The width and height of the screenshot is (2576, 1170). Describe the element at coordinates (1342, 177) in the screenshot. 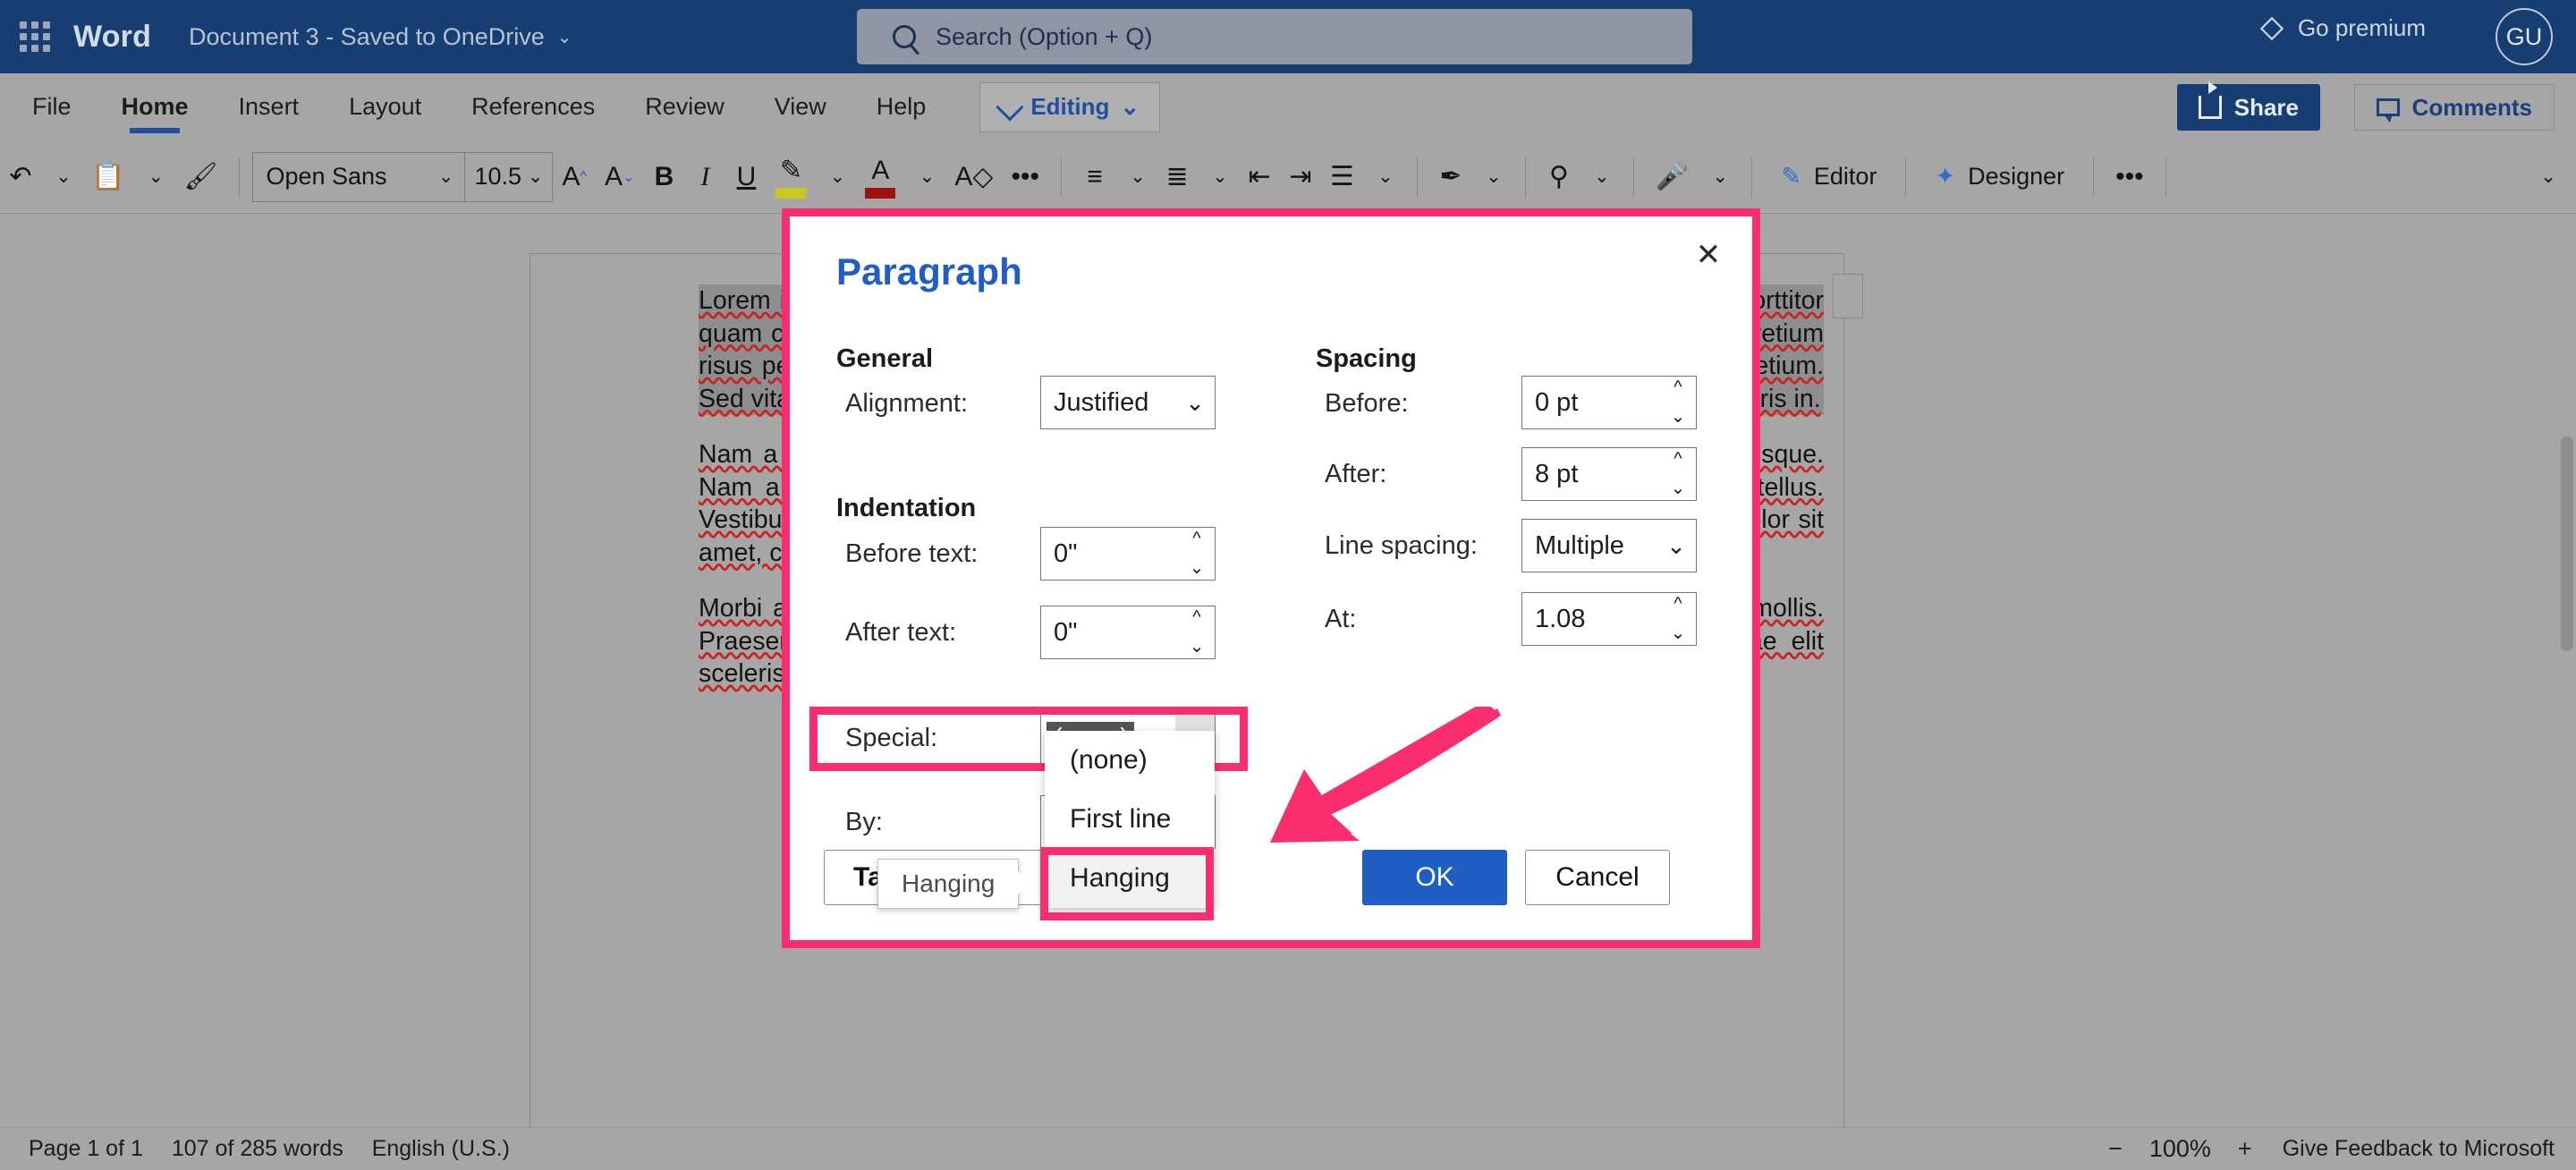

I see `align-button: ☰` at that location.